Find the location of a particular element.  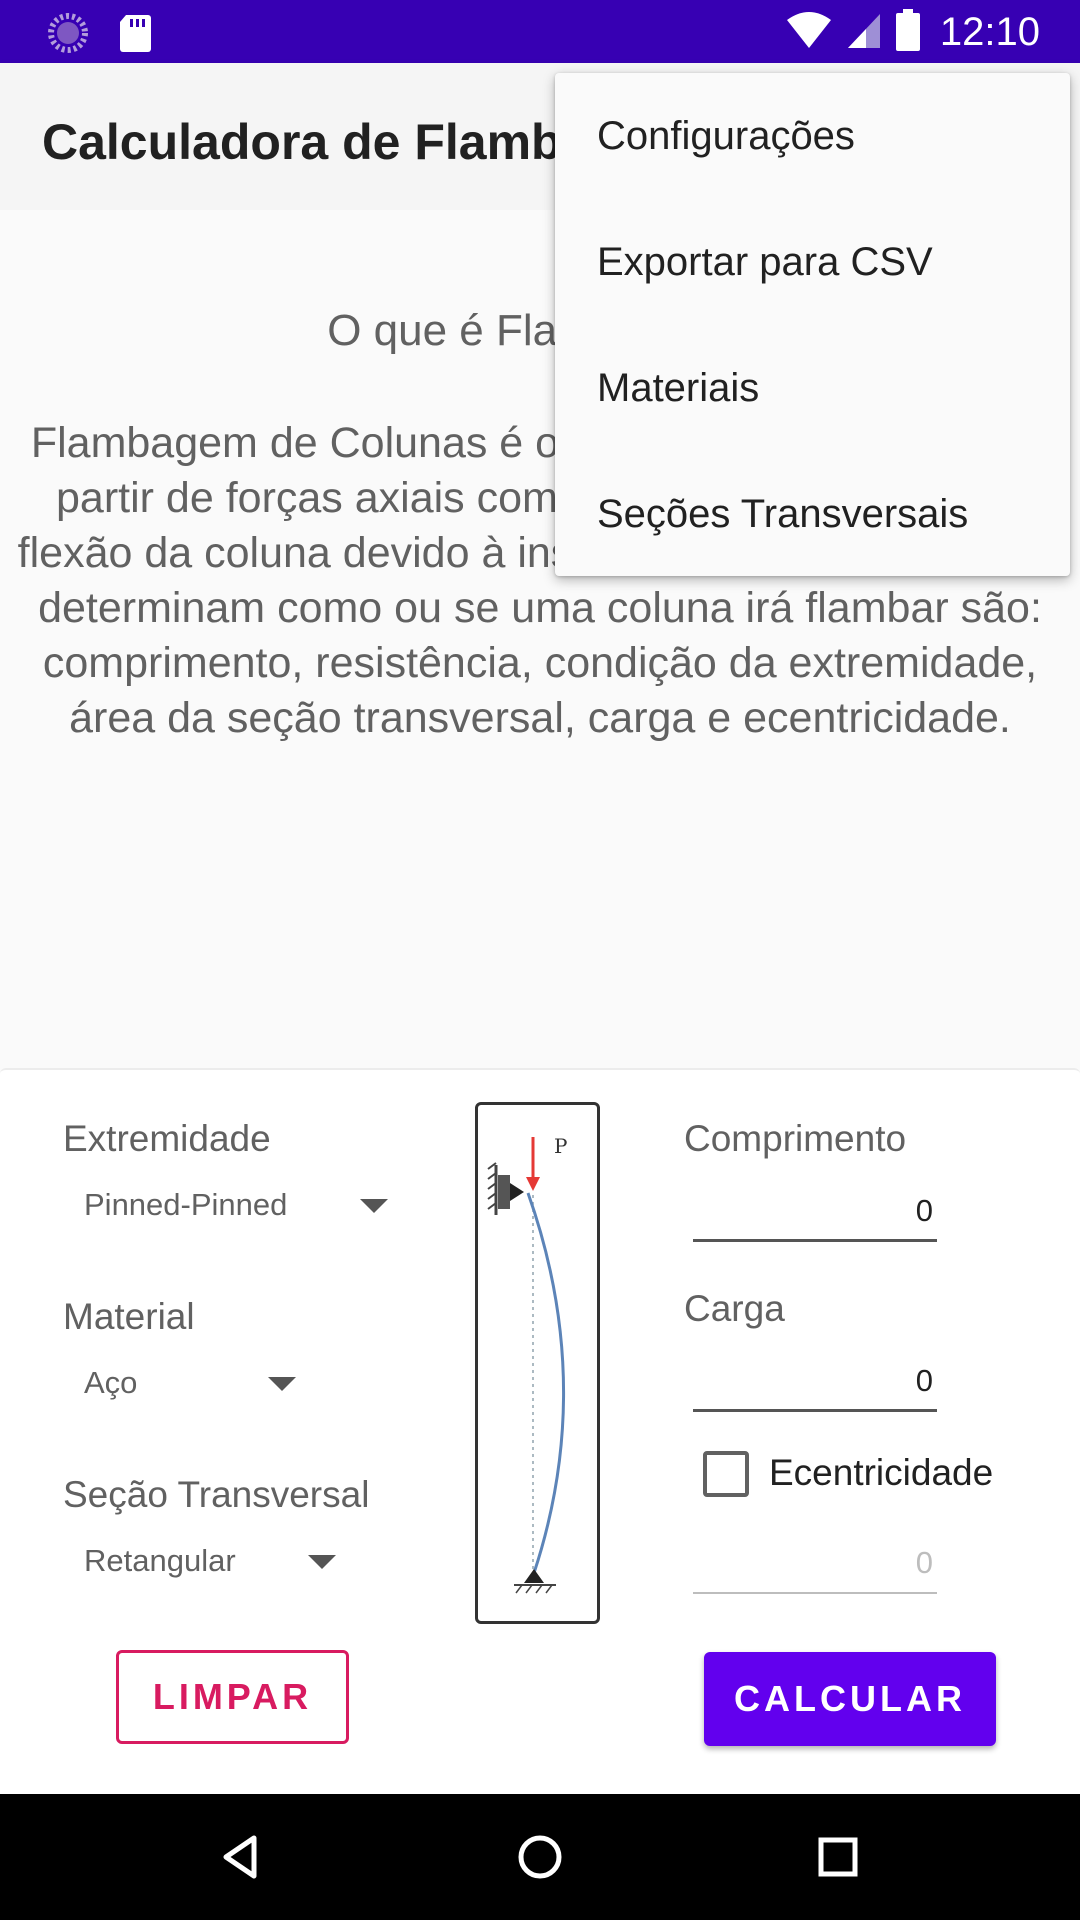

menu-item-cross-sections: Seções Transversais is located at coordinates (812, 514).